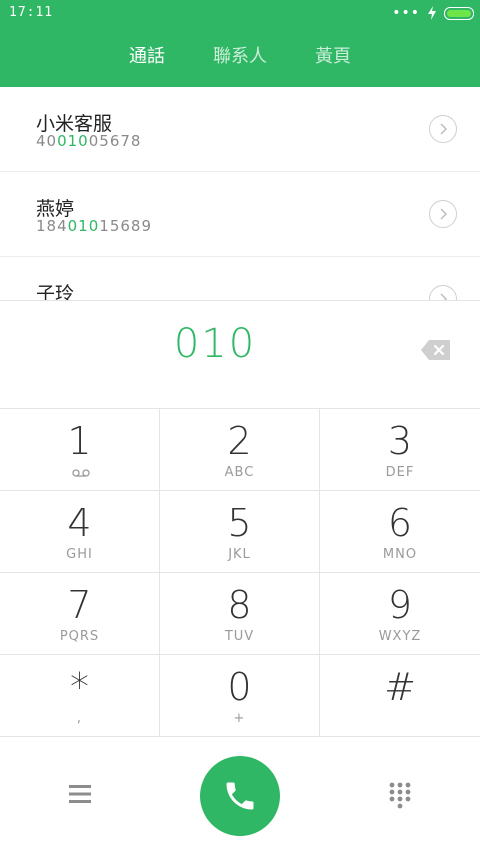  I want to click on charging-bolt-icon, so click(432, 13).